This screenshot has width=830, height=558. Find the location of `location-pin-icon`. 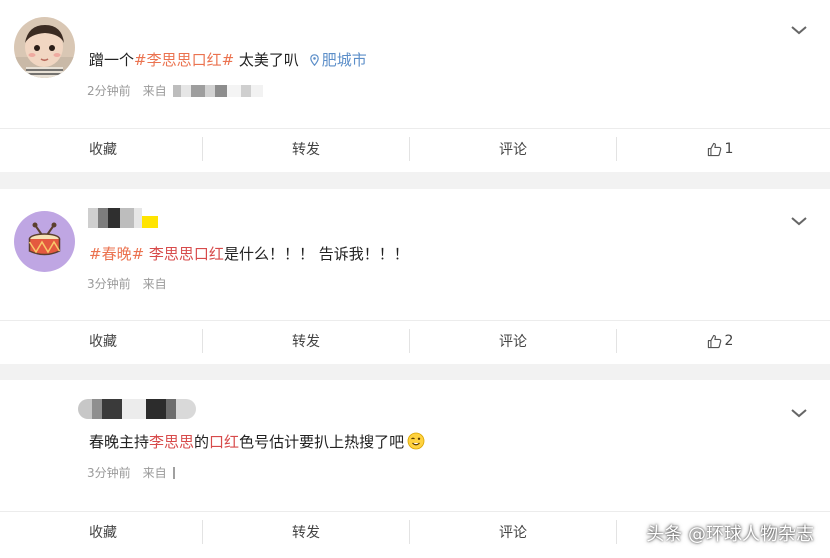

location-pin-icon is located at coordinates (314, 60).